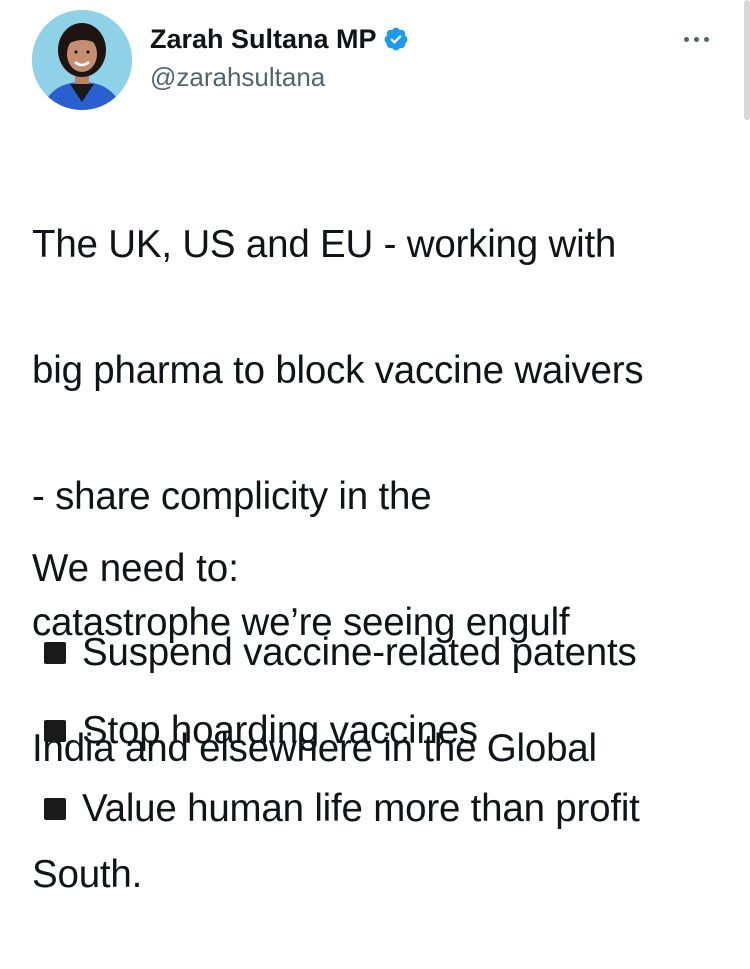  I want to click on avatar, so click(82, 60).